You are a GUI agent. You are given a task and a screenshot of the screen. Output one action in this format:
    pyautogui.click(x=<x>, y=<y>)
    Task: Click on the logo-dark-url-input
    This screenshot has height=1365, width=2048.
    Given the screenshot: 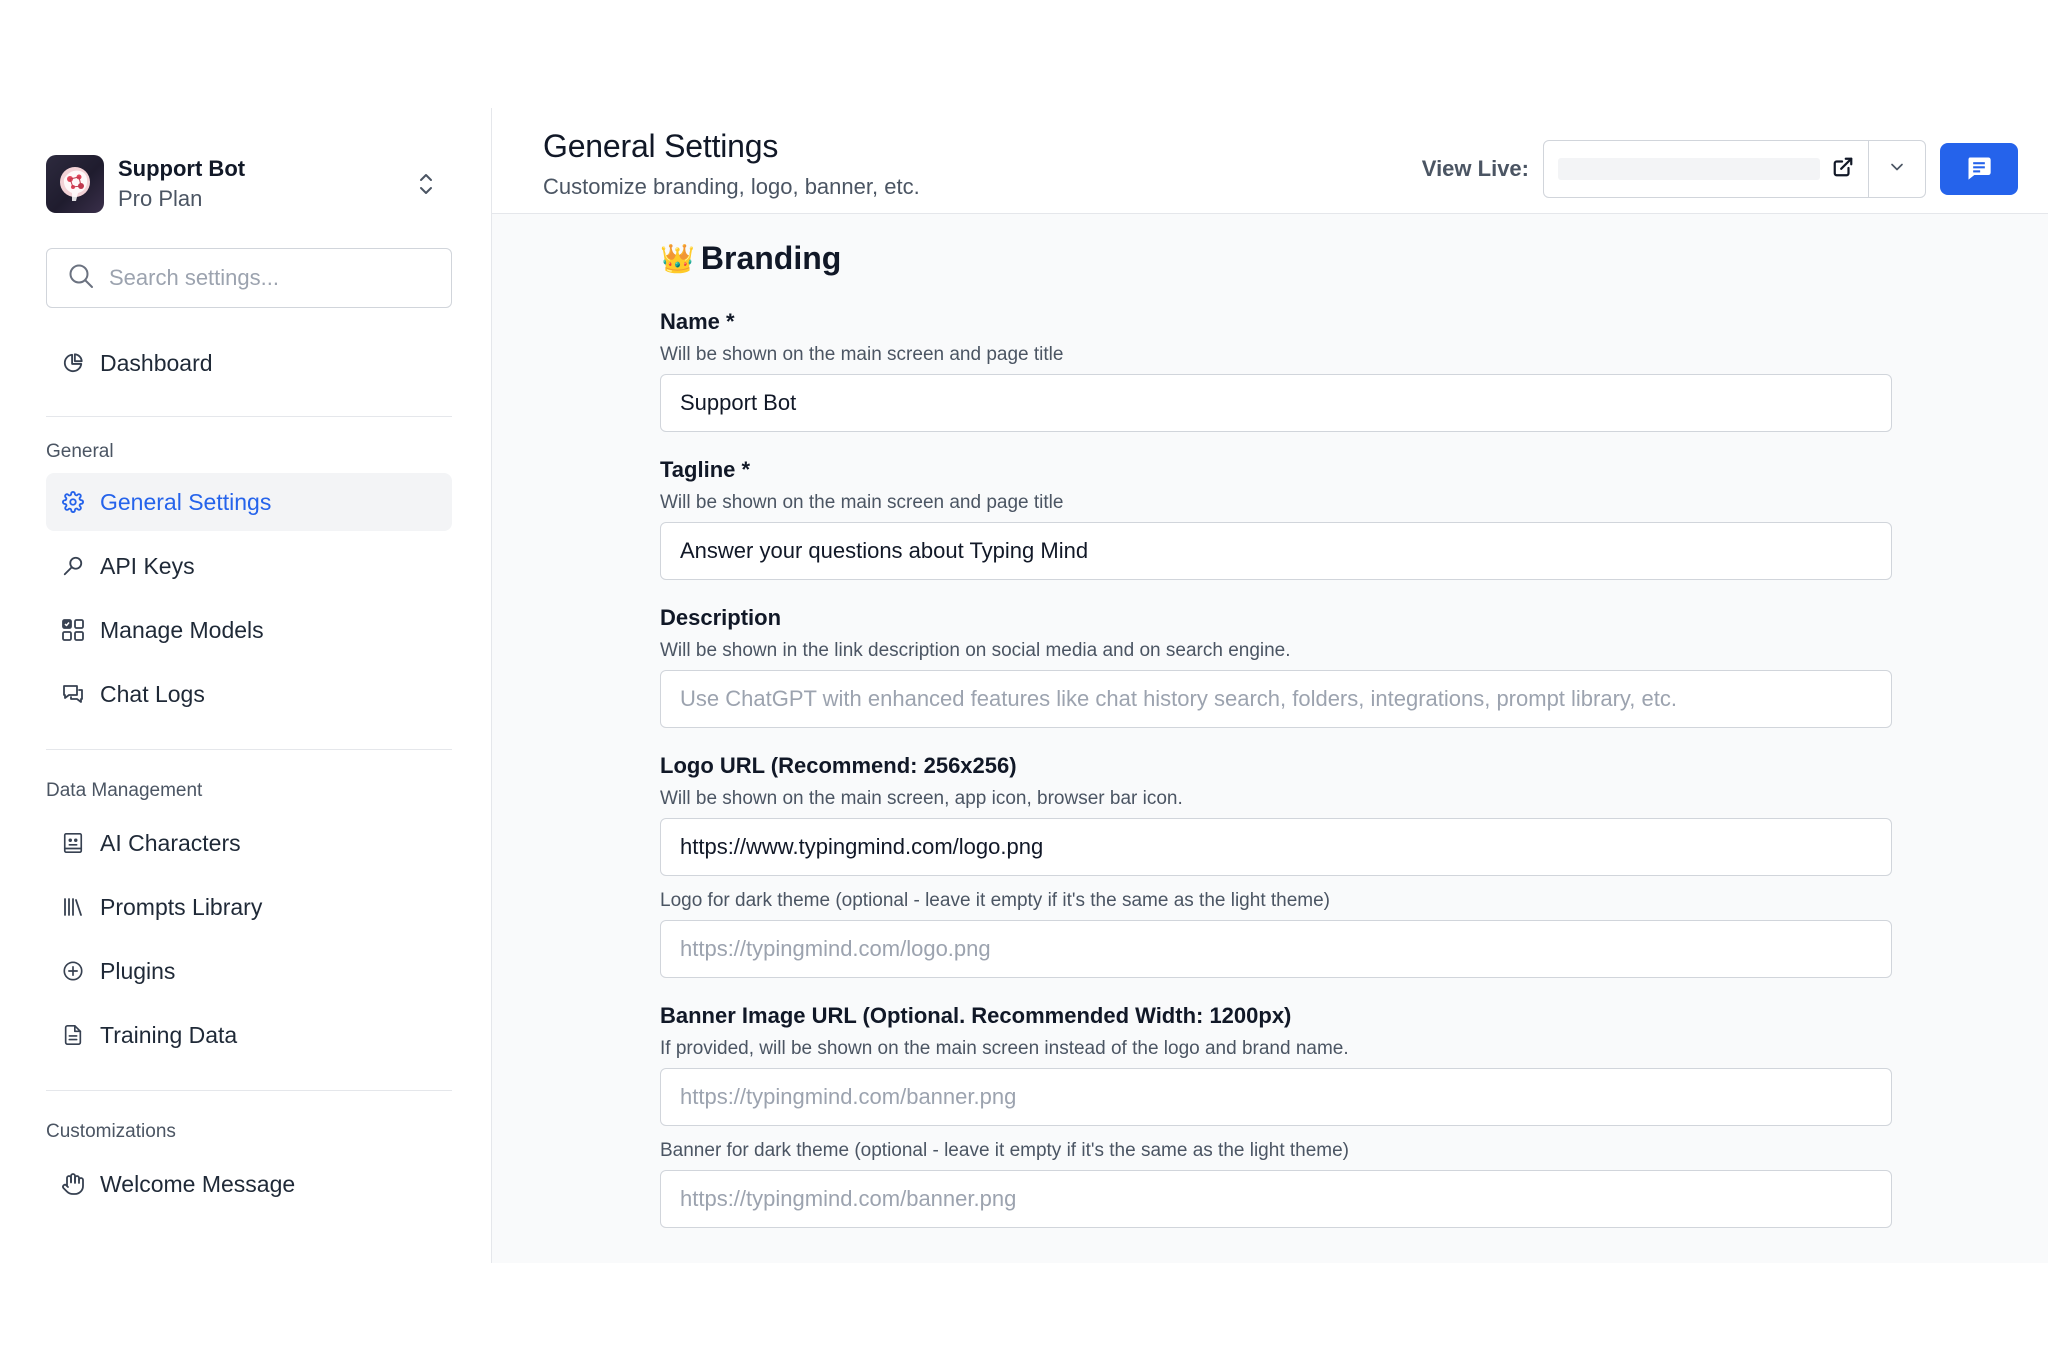 What is the action you would take?
    pyautogui.click(x=1276, y=949)
    